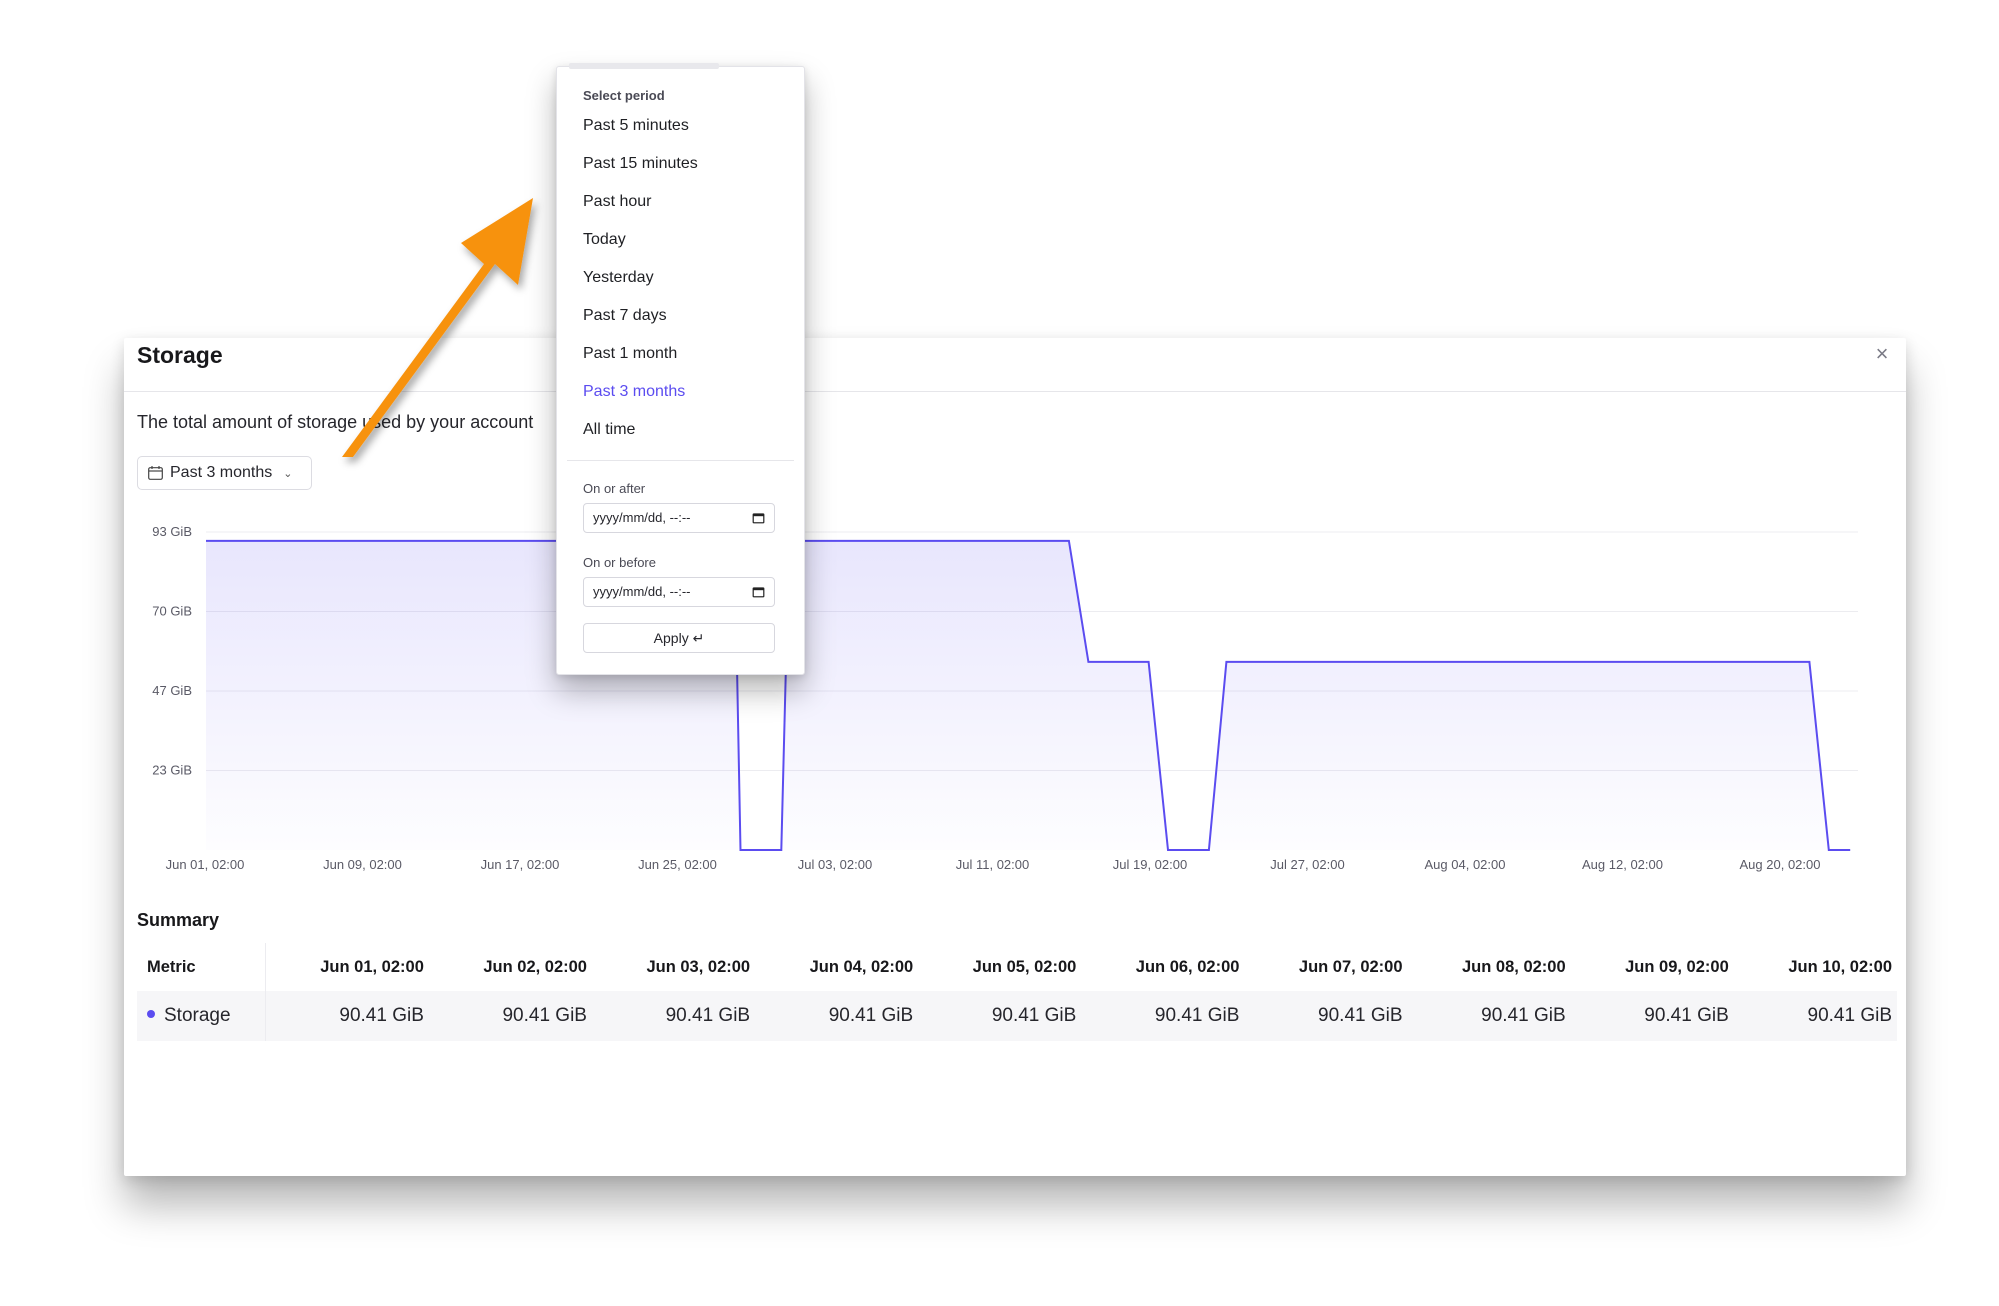 The height and width of the screenshot is (1306, 1999). I want to click on period-option-past-3-months: Past 3 months, so click(680, 392).